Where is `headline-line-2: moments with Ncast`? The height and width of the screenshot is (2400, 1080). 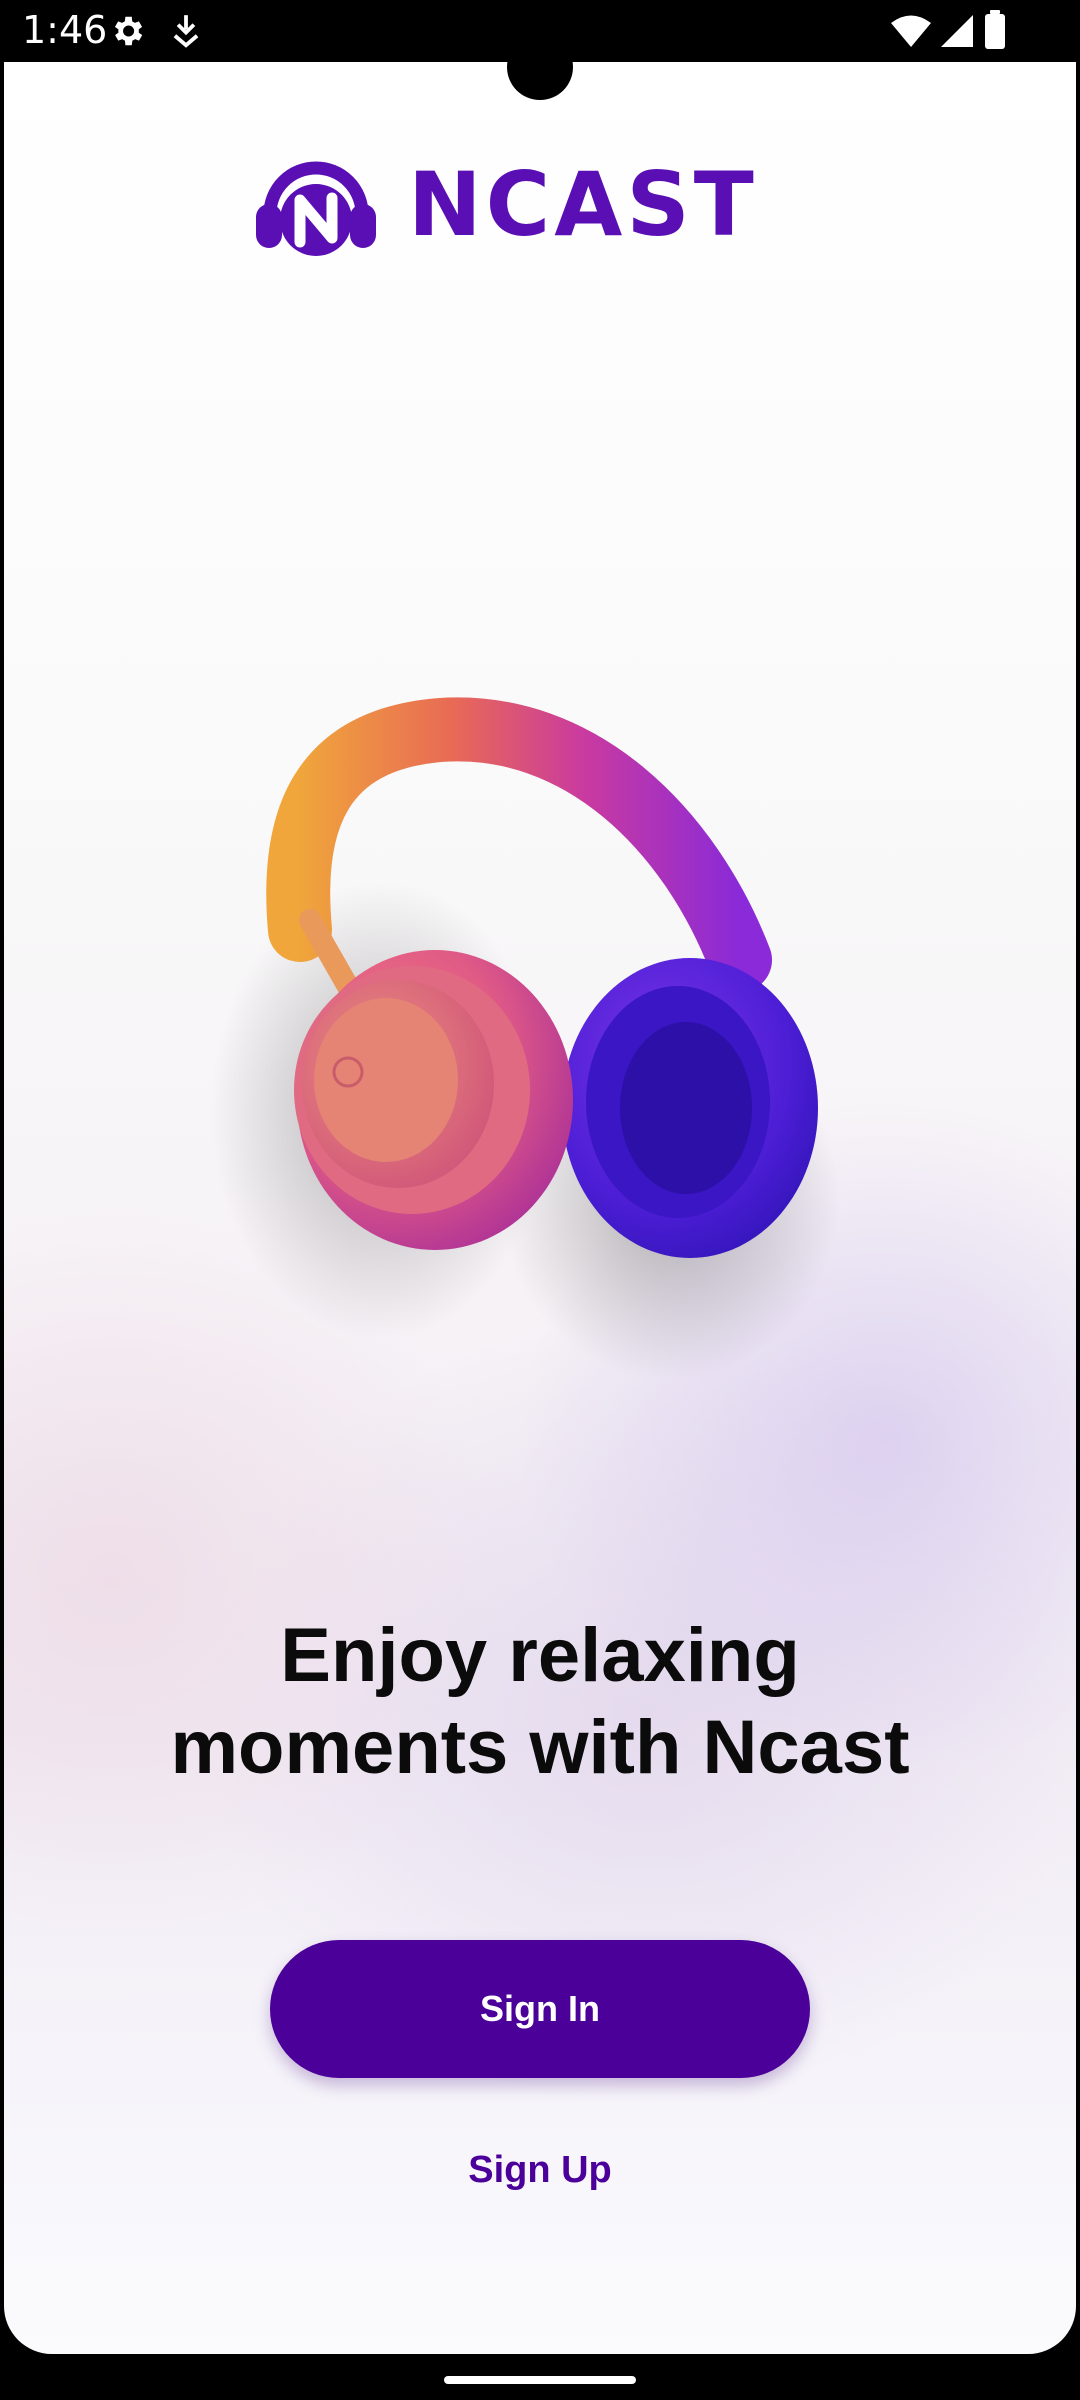
headline-line-2: moments with Ncast is located at coordinates (540, 1747).